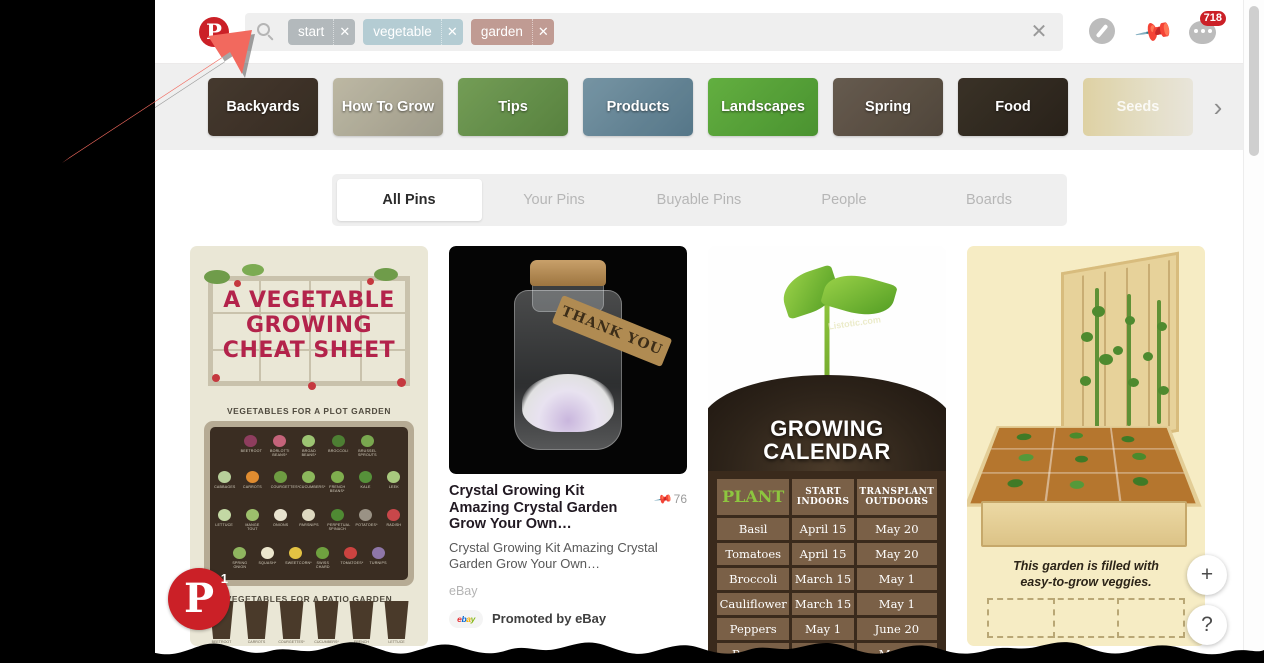 The height and width of the screenshot is (663, 1264). I want to click on cell-plant: Tomatoes, so click(753, 554).